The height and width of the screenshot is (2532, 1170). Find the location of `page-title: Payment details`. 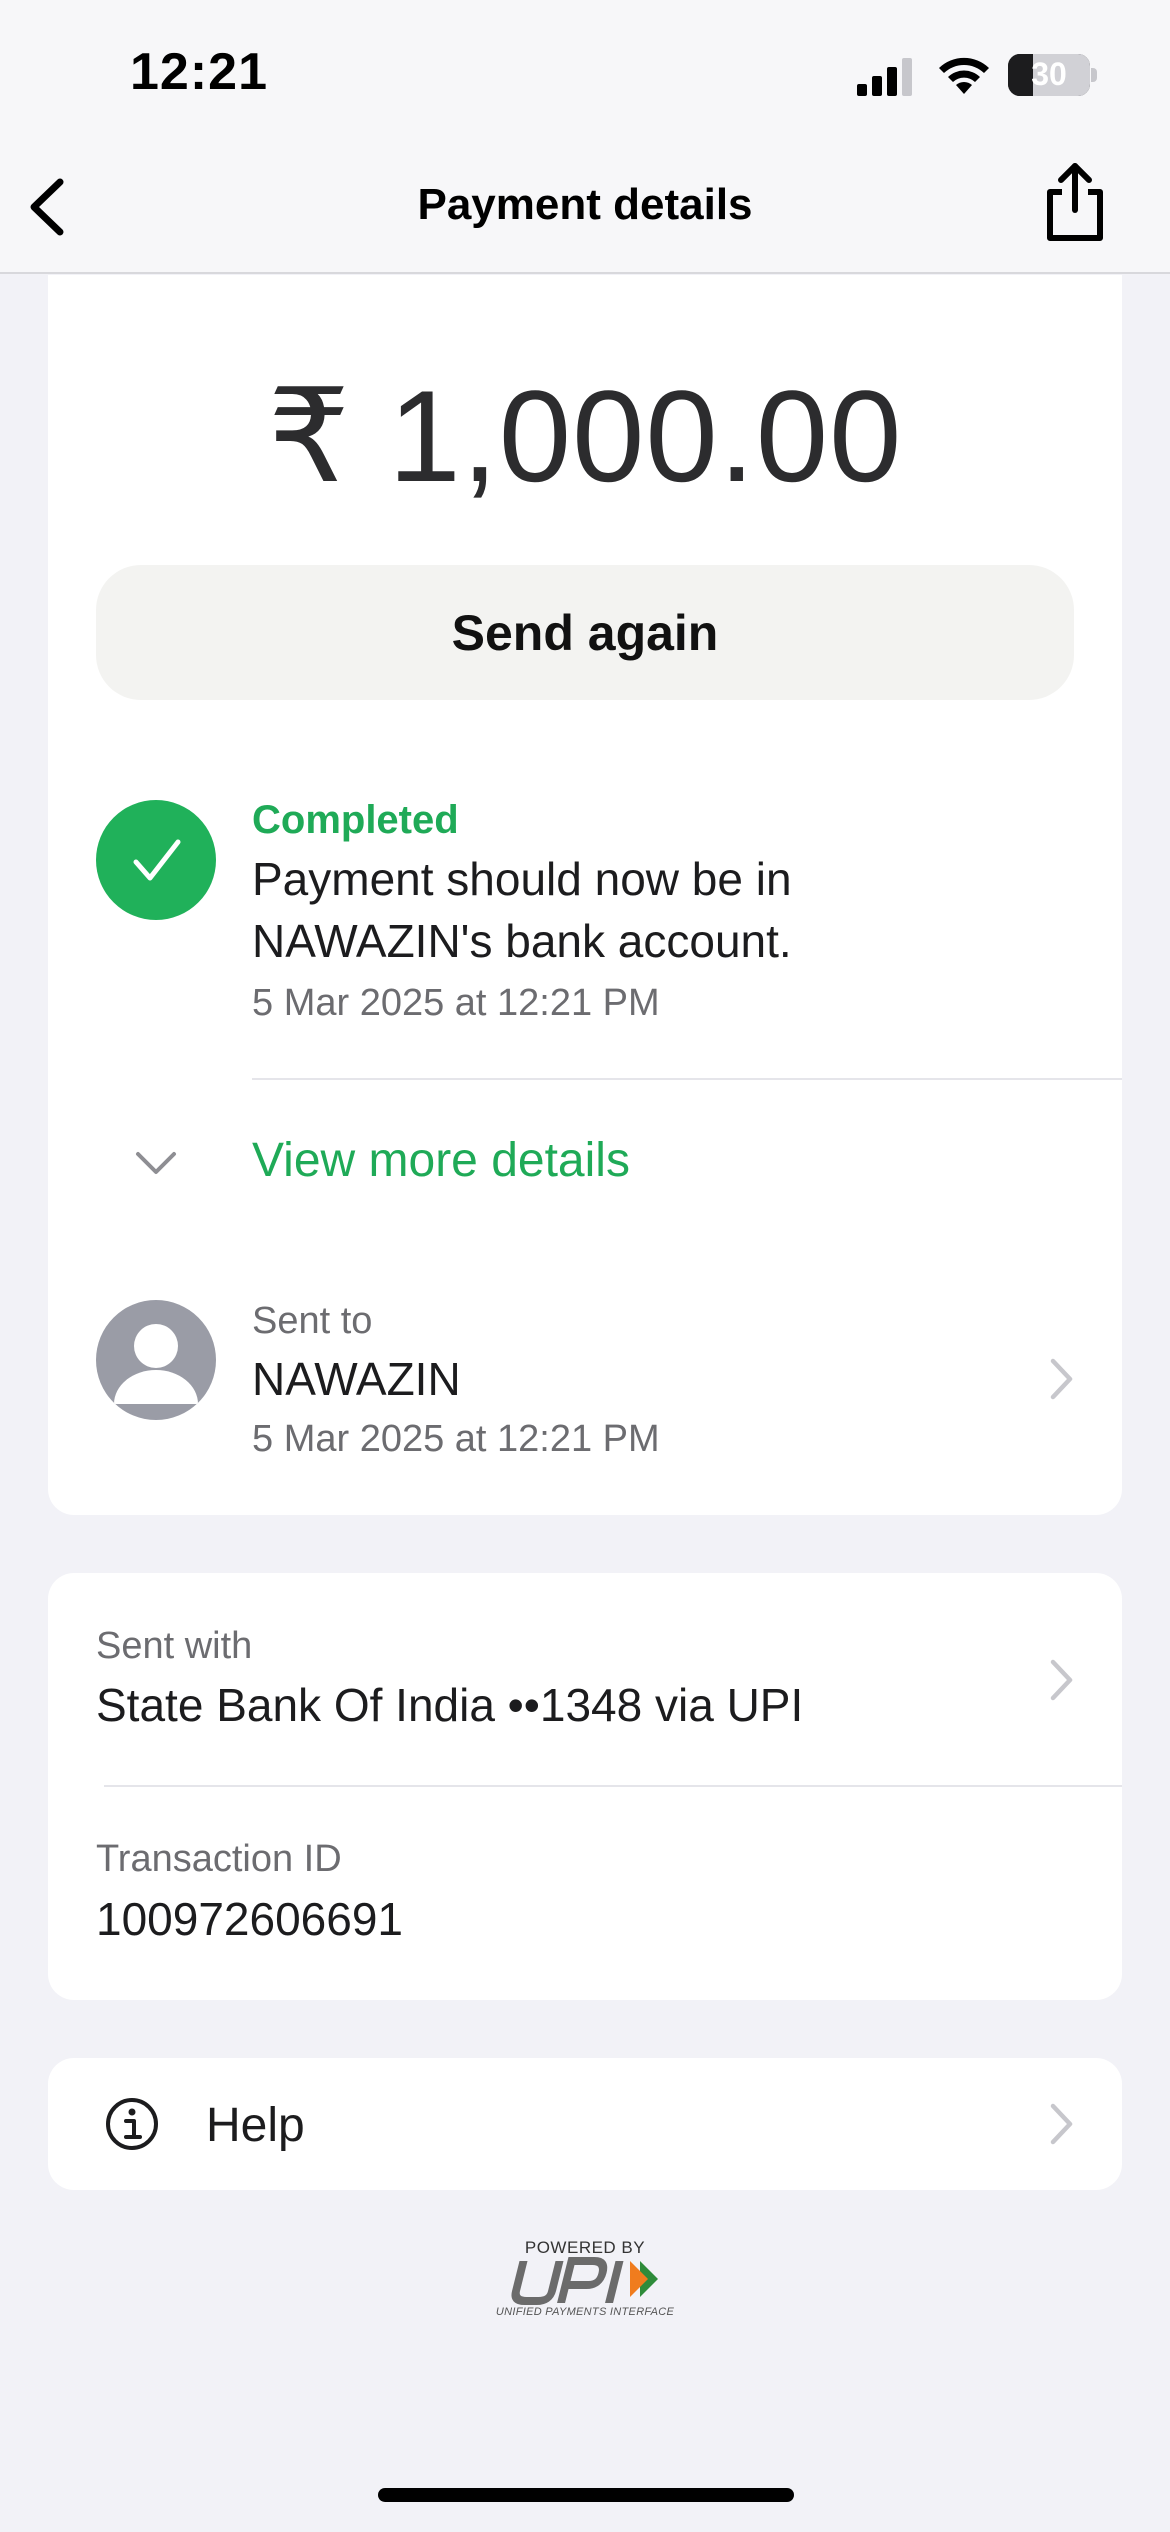

page-title: Payment details is located at coordinates (585, 204).